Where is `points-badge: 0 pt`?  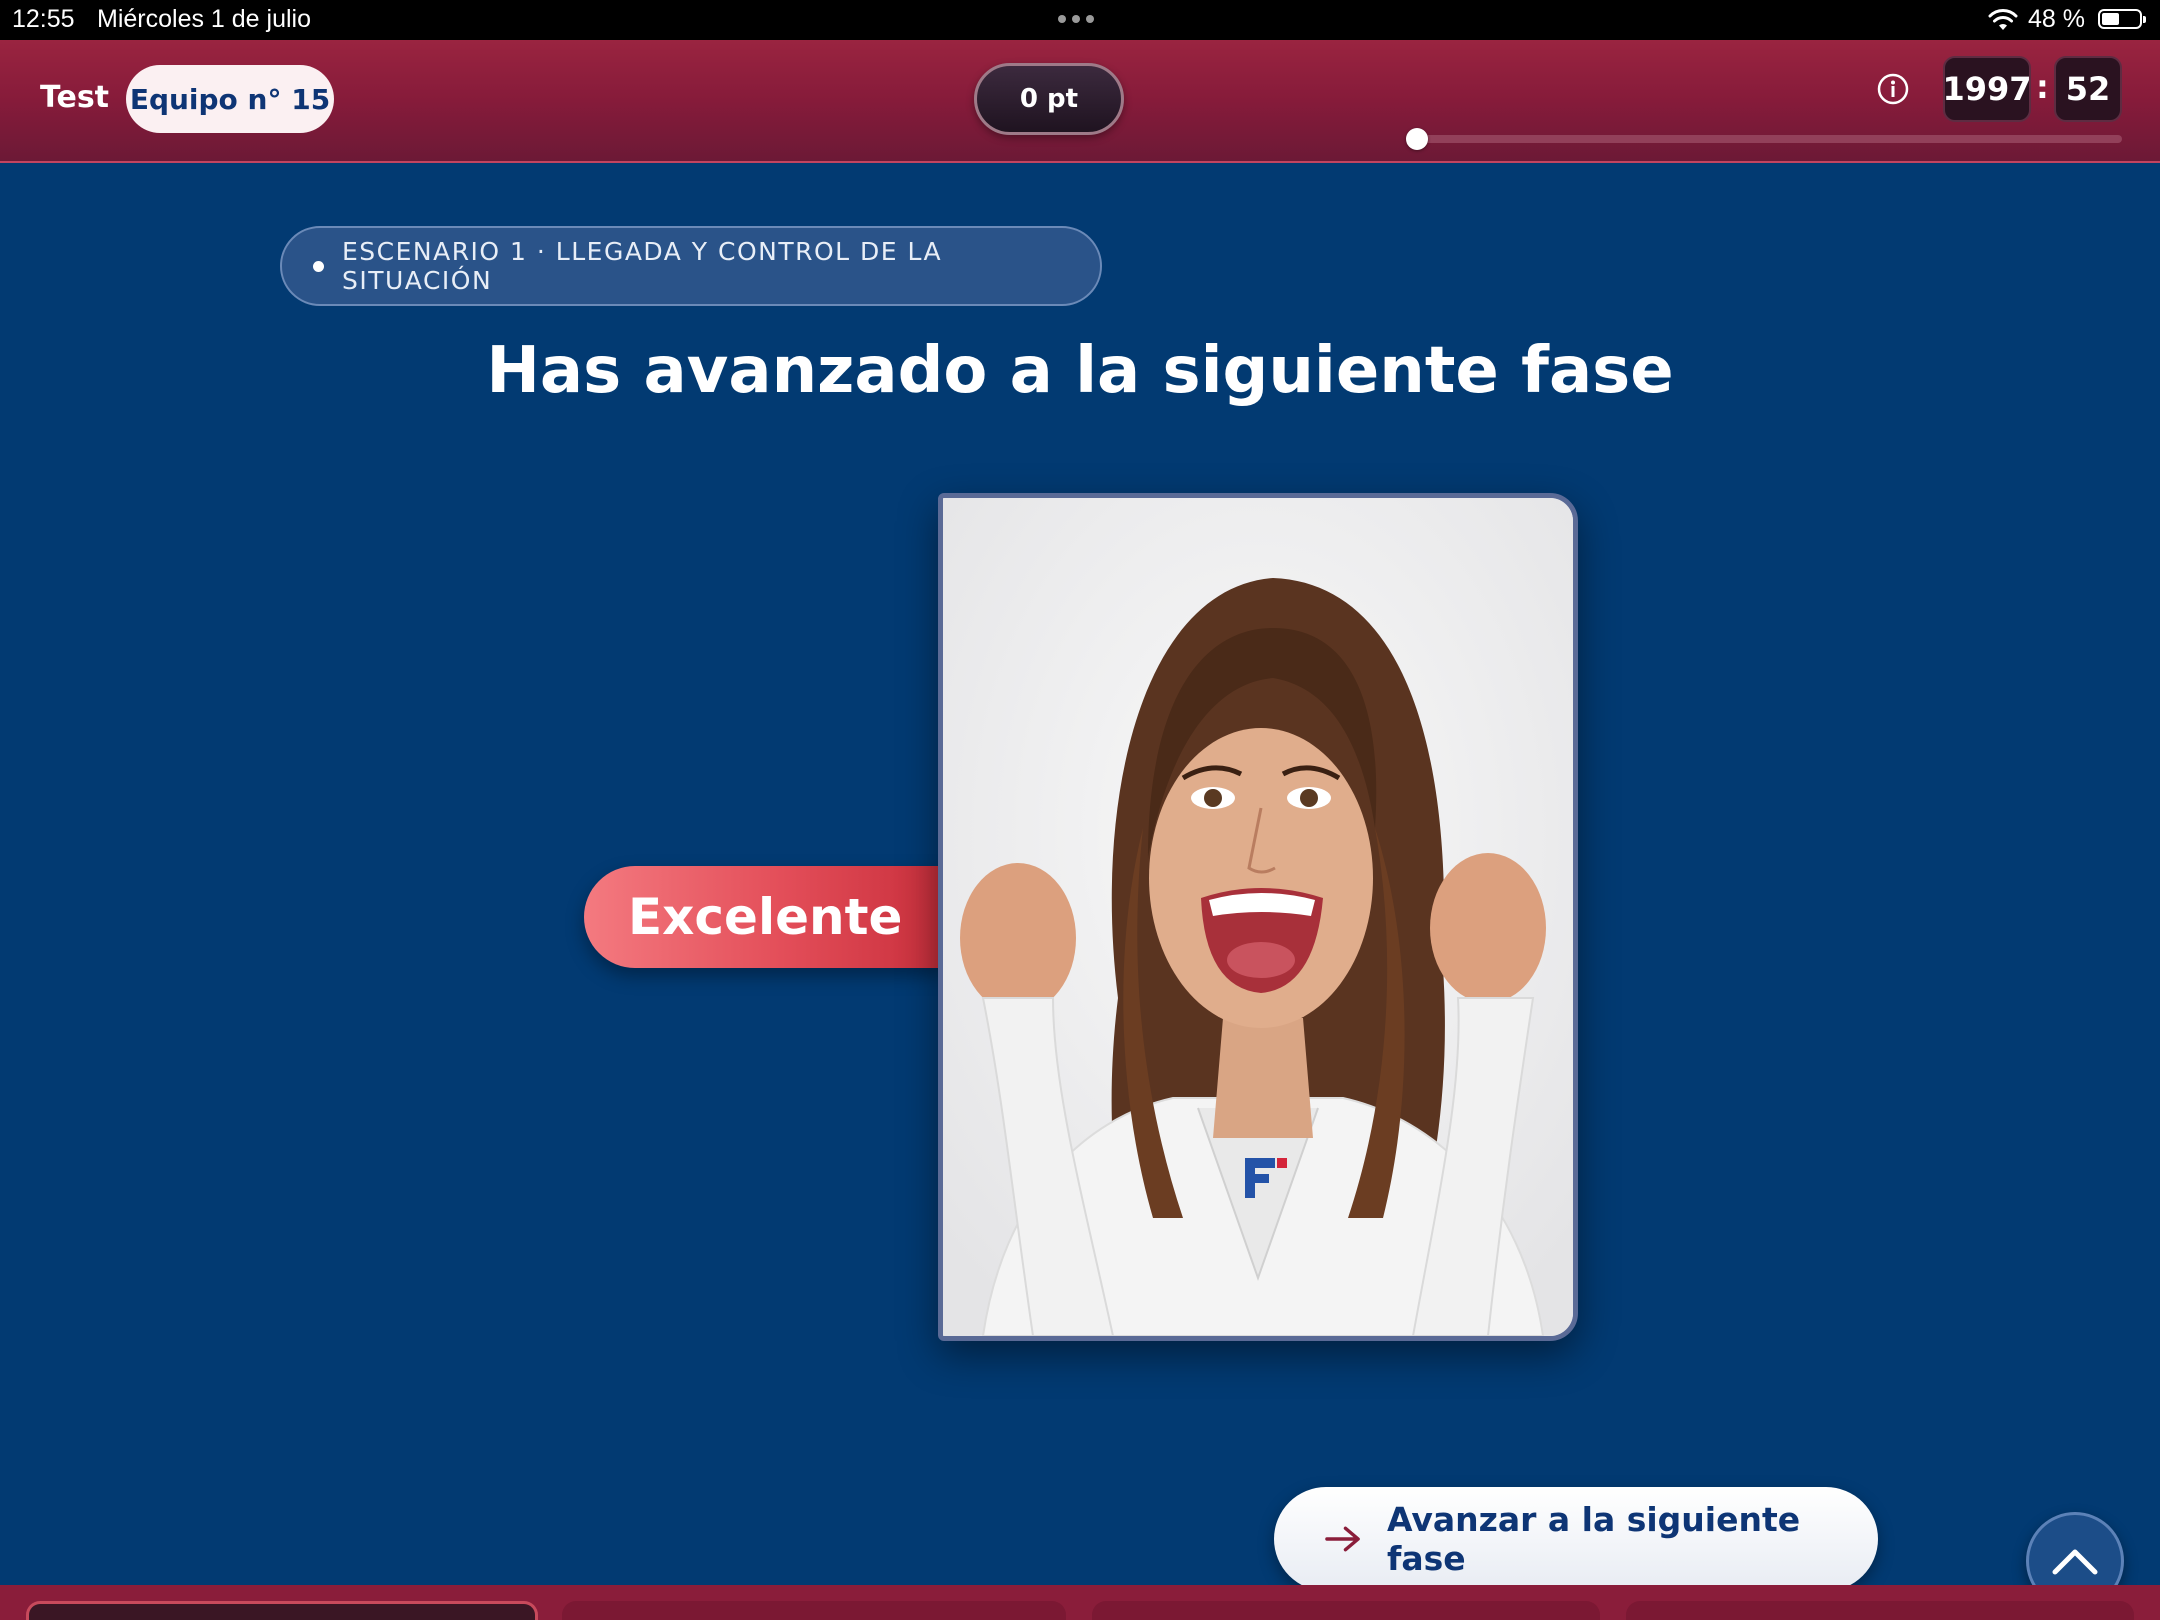
points-badge: 0 pt is located at coordinates (1049, 99).